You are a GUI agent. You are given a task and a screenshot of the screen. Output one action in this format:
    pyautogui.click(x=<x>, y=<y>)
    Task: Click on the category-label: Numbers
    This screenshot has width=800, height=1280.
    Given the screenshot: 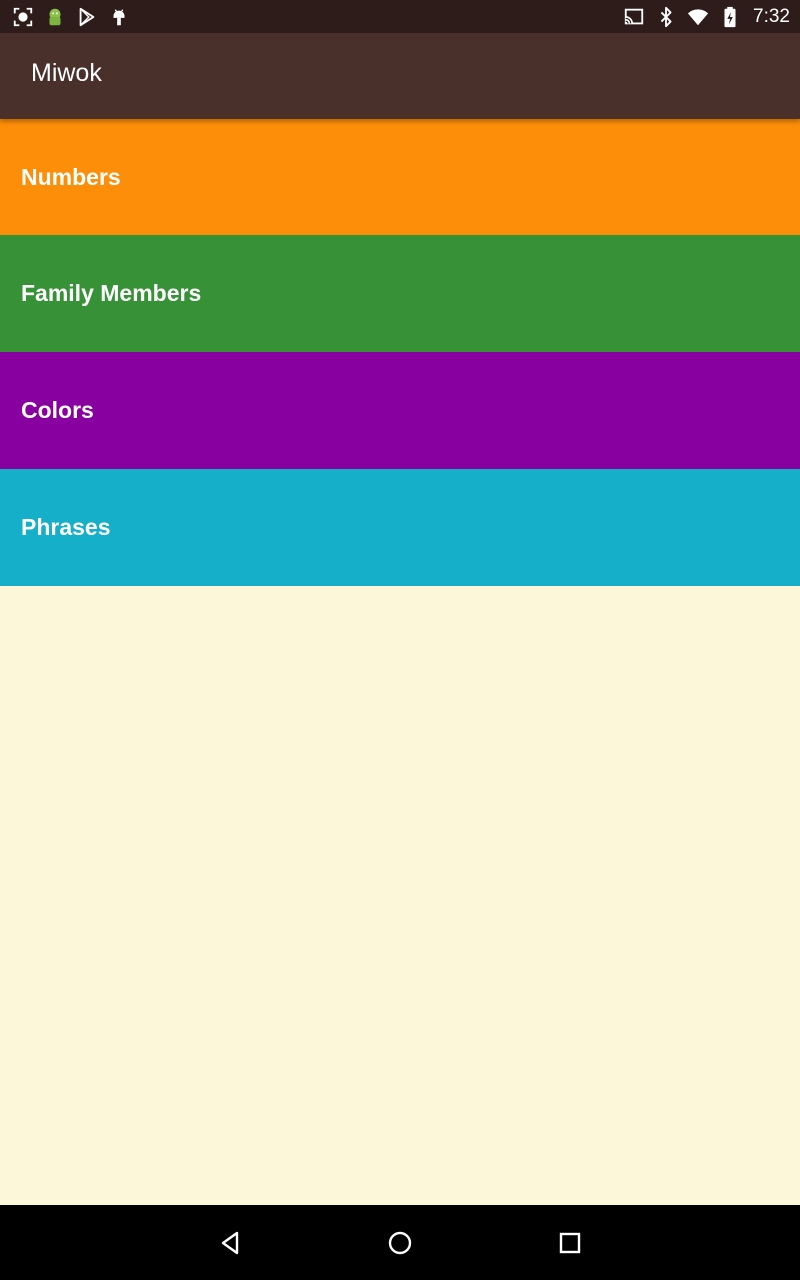 What is the action you would take?
    pyautogui.click(x=71, y=176)
    